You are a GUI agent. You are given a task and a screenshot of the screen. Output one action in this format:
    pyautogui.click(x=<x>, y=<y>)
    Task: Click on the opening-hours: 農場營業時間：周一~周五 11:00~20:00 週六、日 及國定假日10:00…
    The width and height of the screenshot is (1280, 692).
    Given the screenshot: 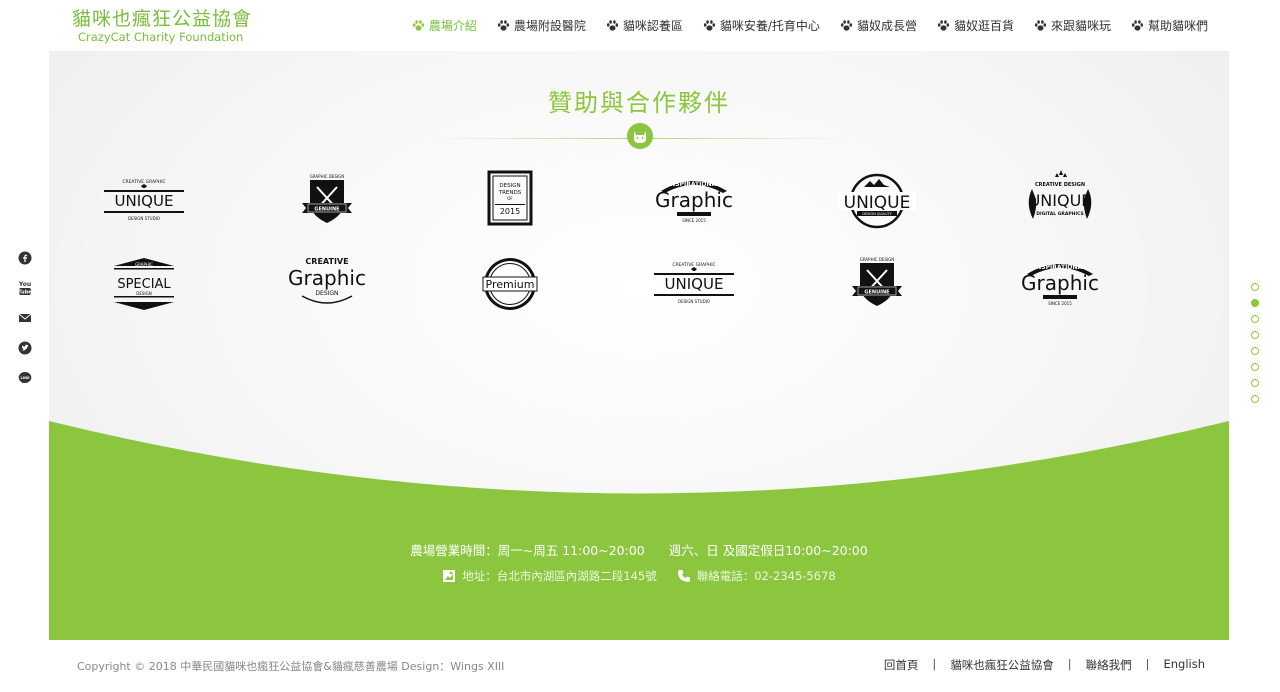 What is the action you would take?
    pyautogui.click(x=639, y=549)
    